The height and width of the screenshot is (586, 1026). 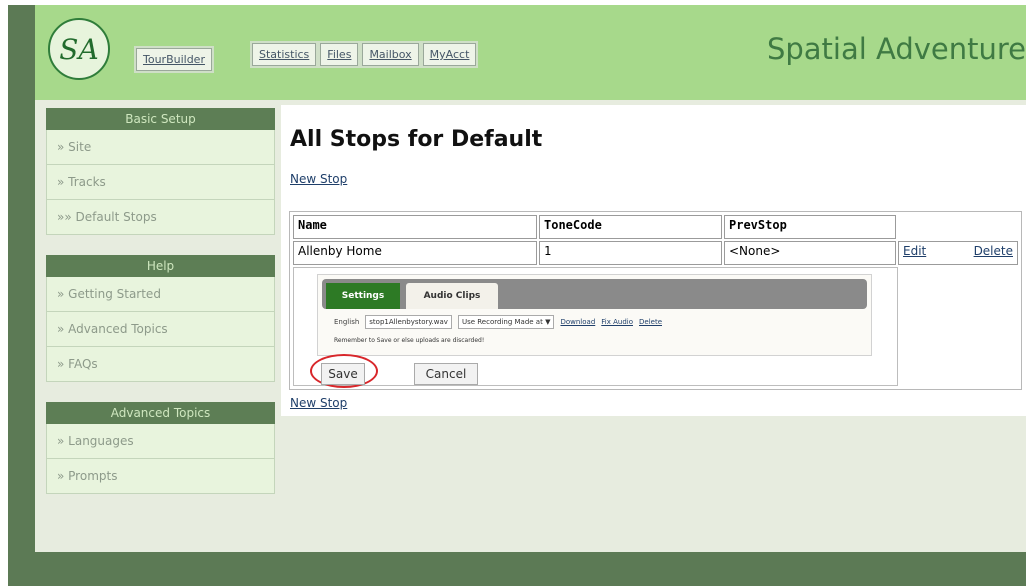 I want to click on language-label: English, so click(x=347, y=322).